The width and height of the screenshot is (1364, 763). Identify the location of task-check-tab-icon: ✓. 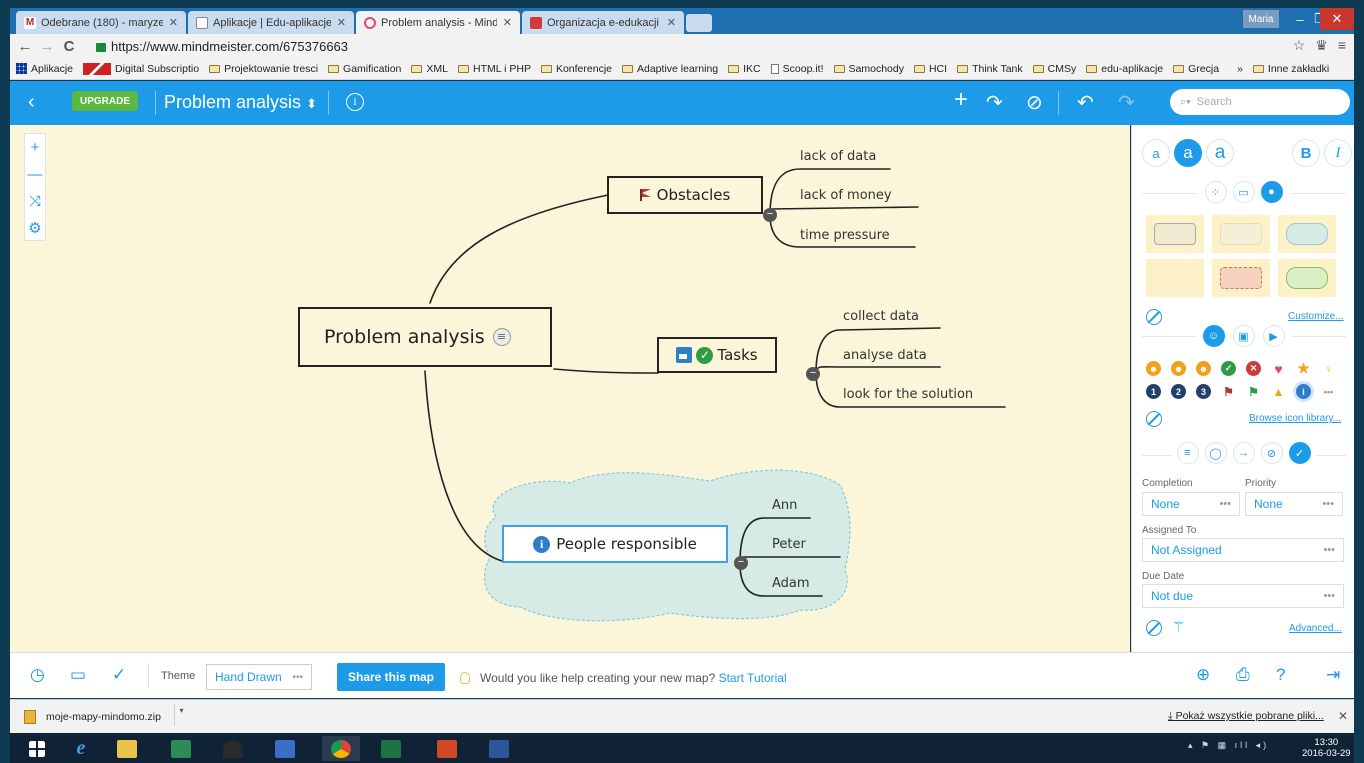
(1299, 453).